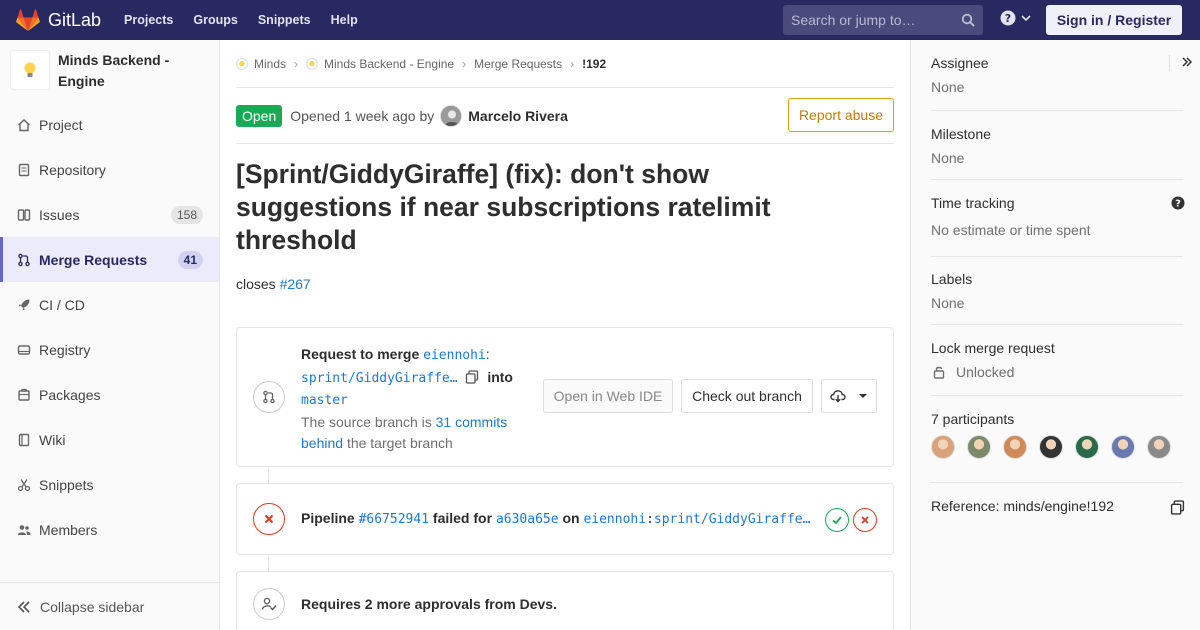 Image resolution: width=1200 pixels, height=630 pixels. What do you see at coordinates (594, 64) in the screenshot?
I see `breadcrumb-current: !192` at bounding box center [594, 64].